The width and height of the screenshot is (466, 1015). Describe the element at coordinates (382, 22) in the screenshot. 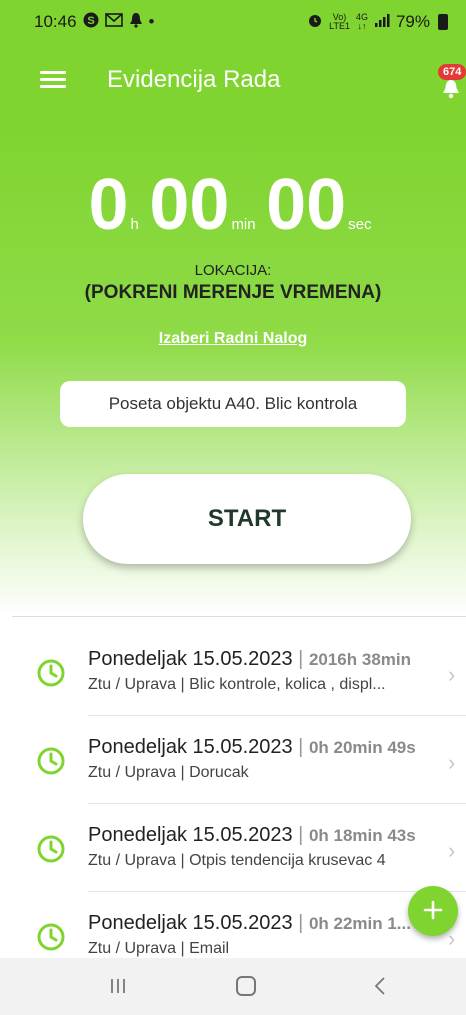

I see `signal-icon` at that location.